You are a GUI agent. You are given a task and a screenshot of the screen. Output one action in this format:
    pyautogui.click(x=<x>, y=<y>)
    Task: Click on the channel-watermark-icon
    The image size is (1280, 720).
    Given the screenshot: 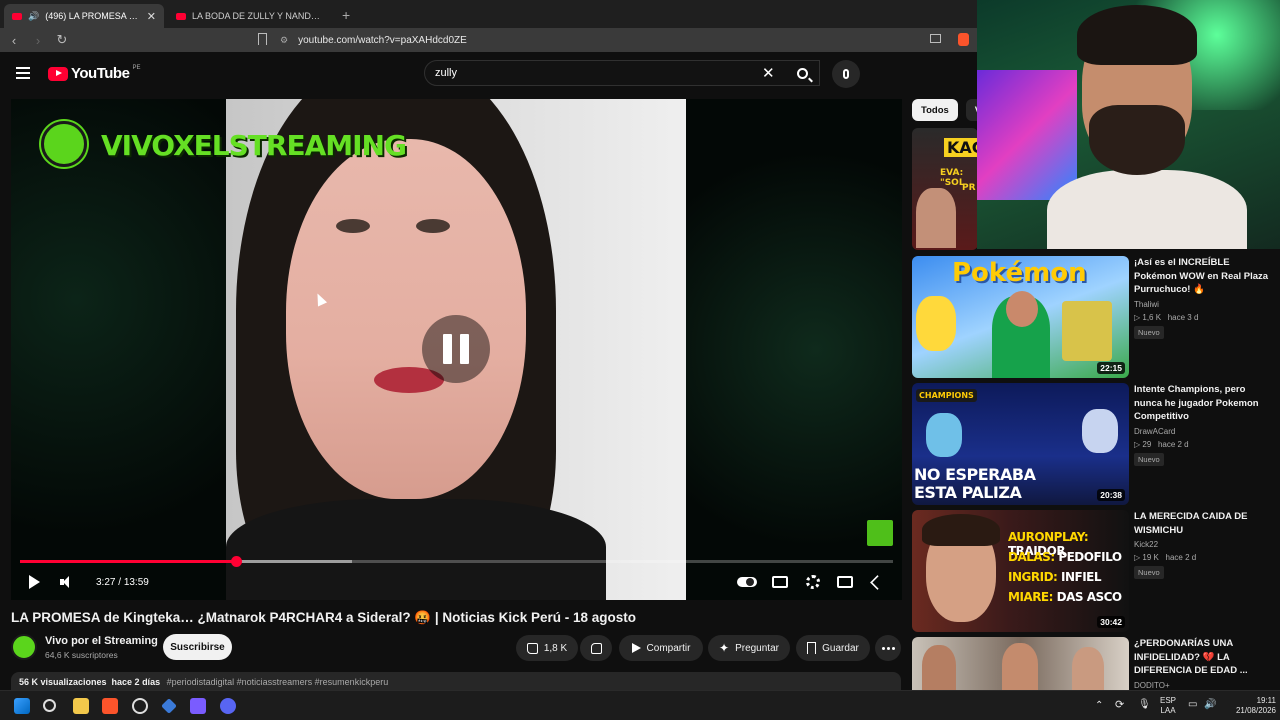 What is the action you would take?
    pyautogui.click(x=880, y=533)
    